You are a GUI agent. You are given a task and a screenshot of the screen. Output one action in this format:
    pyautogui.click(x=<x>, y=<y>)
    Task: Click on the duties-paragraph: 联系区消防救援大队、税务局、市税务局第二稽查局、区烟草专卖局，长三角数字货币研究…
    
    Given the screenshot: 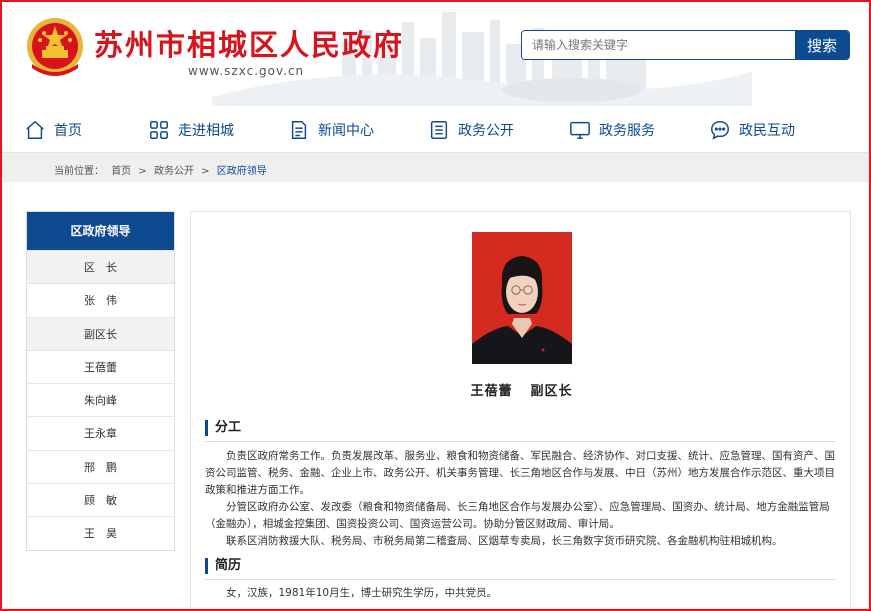 What is the action you would take?
    pyautogui.click(x=504, y=541)
    